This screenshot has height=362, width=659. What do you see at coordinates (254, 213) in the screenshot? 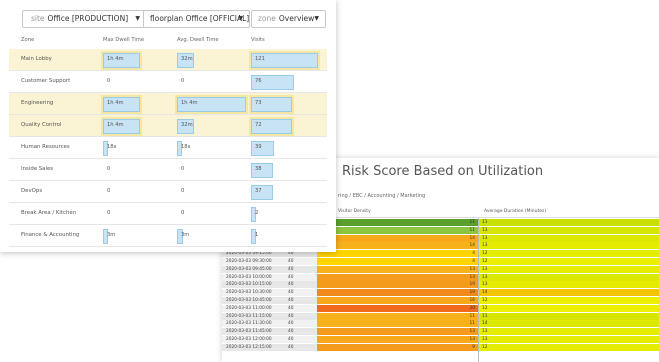
I see `visits-cell: 2` at bounding box center [254, 213].